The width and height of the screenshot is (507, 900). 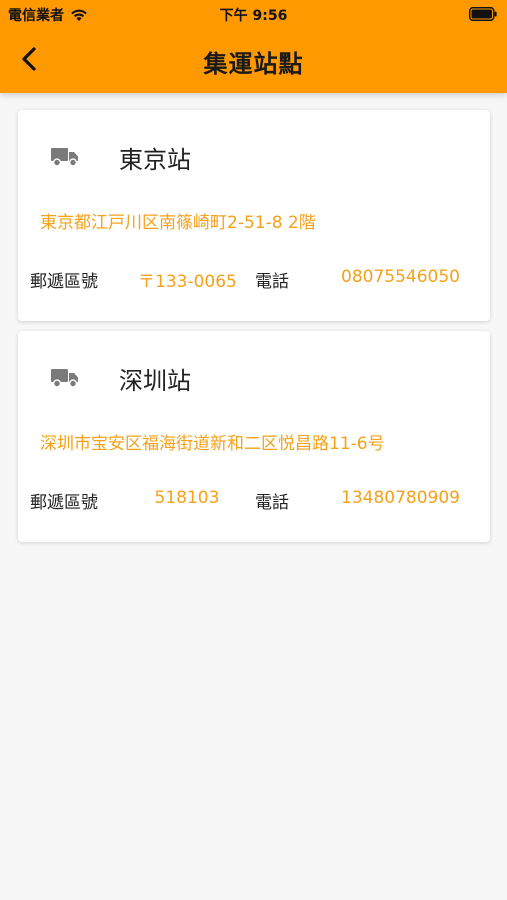 What do you see at coordinates (253, 64) in the screenshot?
I see `page-title: 集運站點` at bounding box center [253, 64].